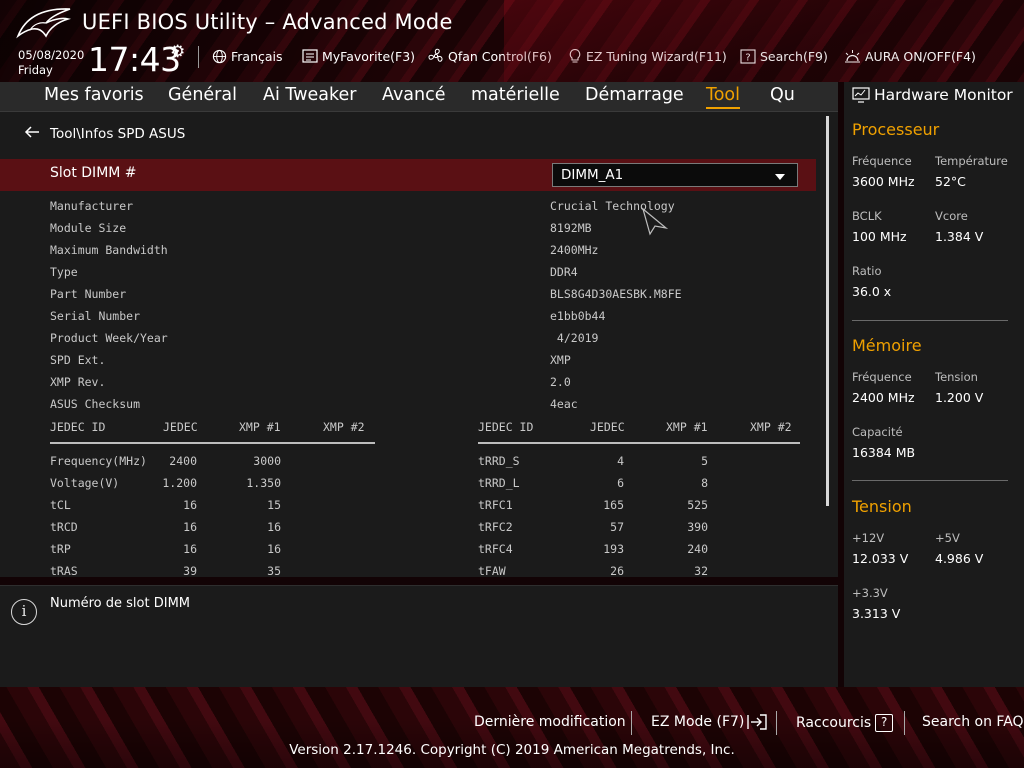 The image size is (1024, 768). I want to click on day-text: Friday, so click(35, 70).